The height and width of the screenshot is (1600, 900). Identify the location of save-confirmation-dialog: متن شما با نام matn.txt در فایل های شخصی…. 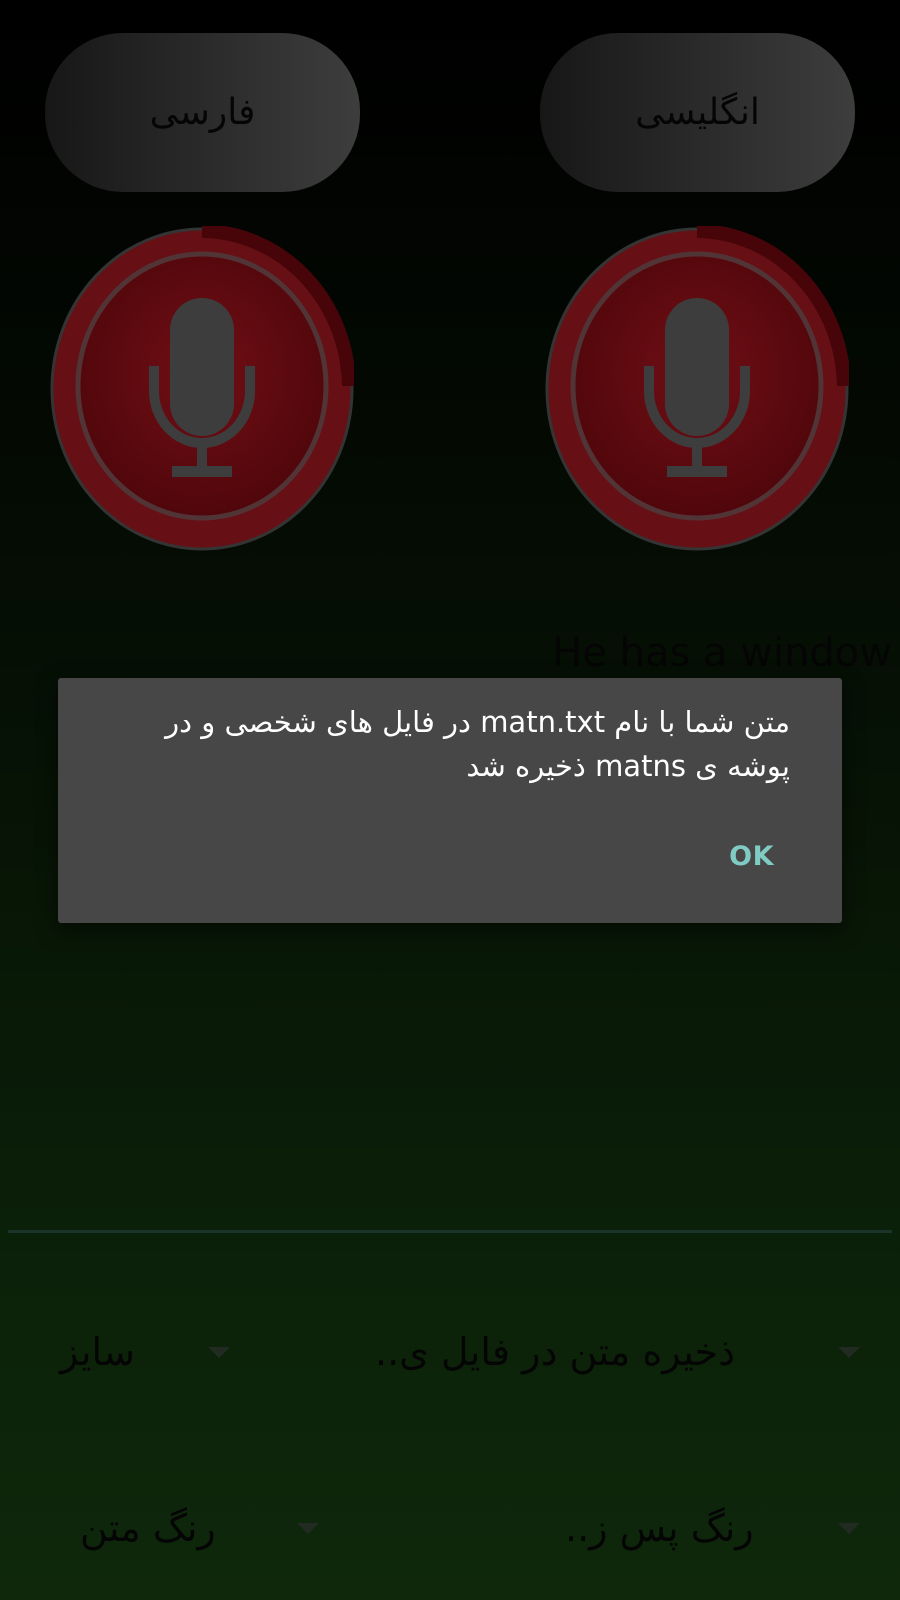
(450, 800).